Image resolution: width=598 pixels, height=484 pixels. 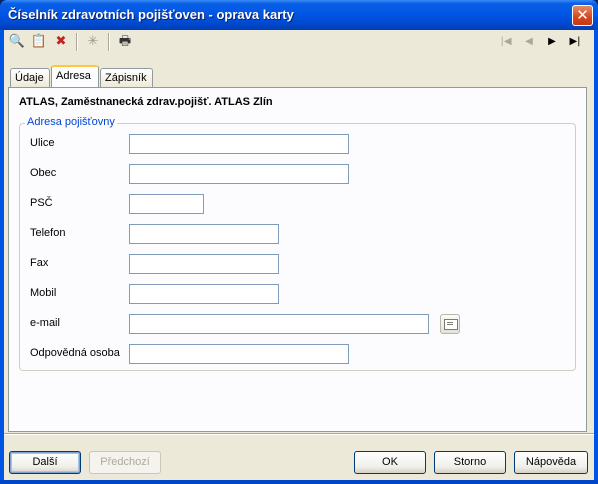 I want to click on city-label: Obec, so click(x=43, y=173).